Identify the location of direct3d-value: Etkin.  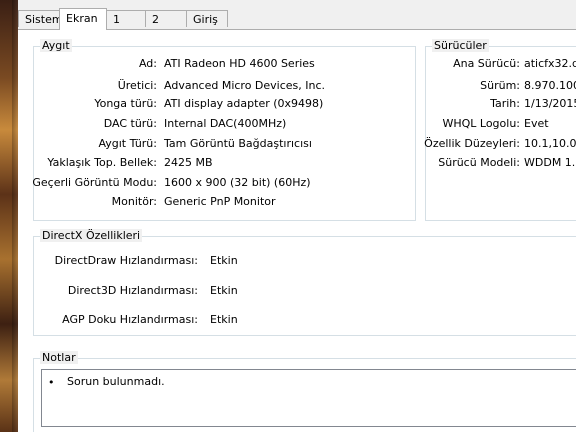
(224, 290).